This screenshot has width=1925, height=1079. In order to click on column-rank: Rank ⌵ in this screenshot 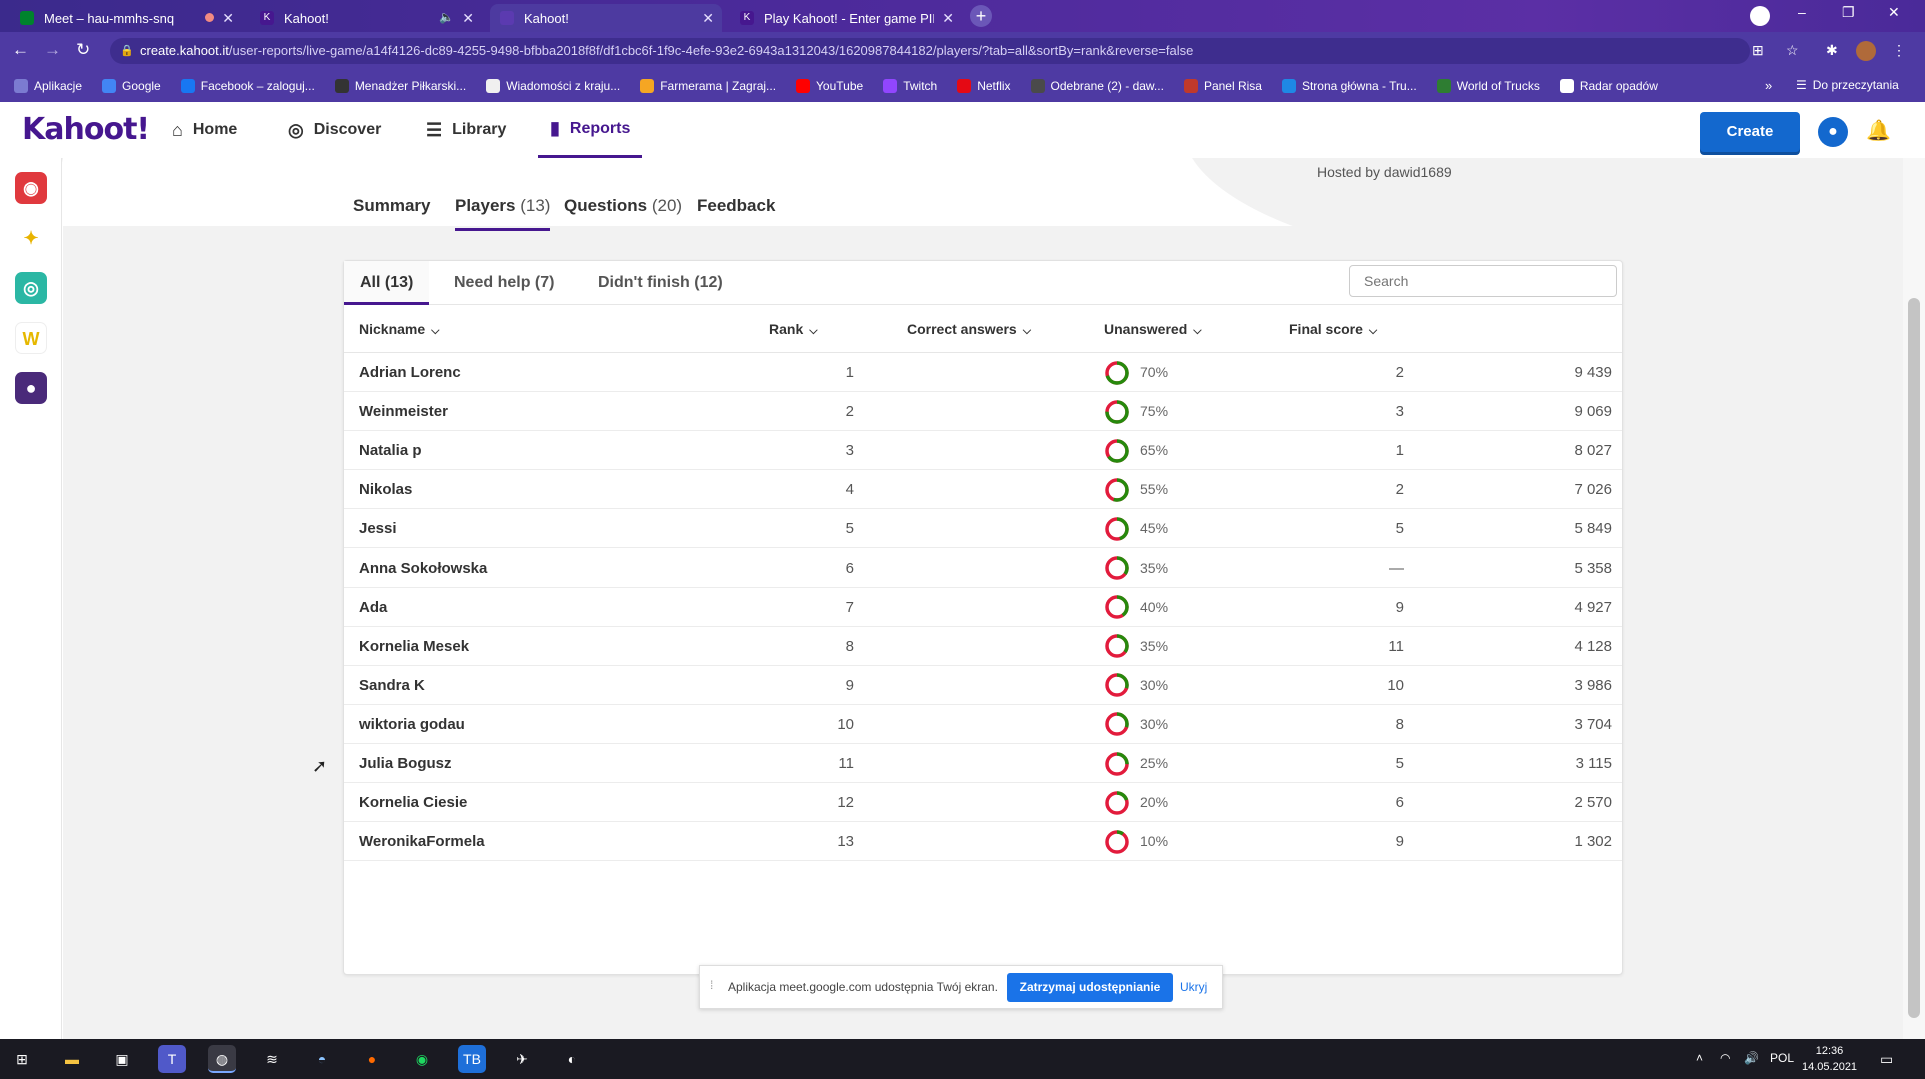, I will do `click(793, 329)`.